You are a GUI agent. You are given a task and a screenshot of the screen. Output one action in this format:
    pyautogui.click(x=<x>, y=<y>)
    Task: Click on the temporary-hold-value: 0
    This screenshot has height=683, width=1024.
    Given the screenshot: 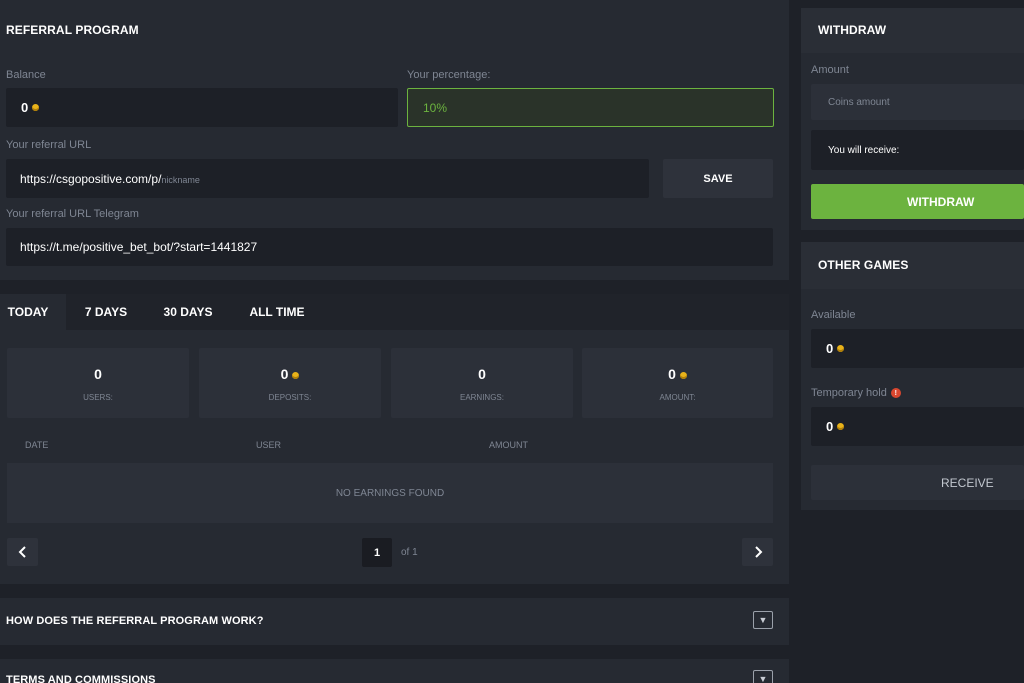 What is the action you would take?
    pyautogui.click(x=830, y=426)
    